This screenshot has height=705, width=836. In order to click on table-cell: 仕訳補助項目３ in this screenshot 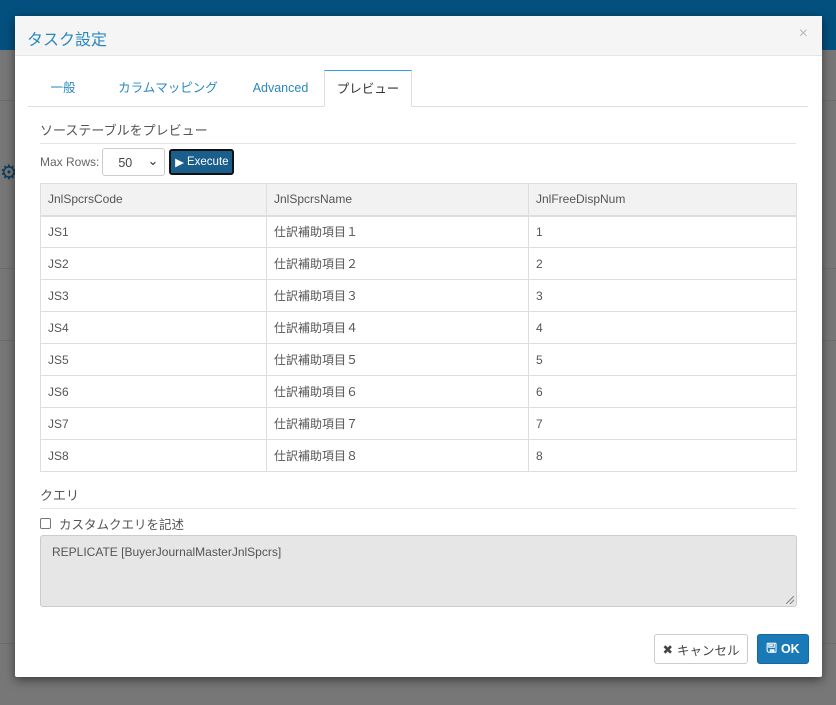, I will do `click(397, 295)`.